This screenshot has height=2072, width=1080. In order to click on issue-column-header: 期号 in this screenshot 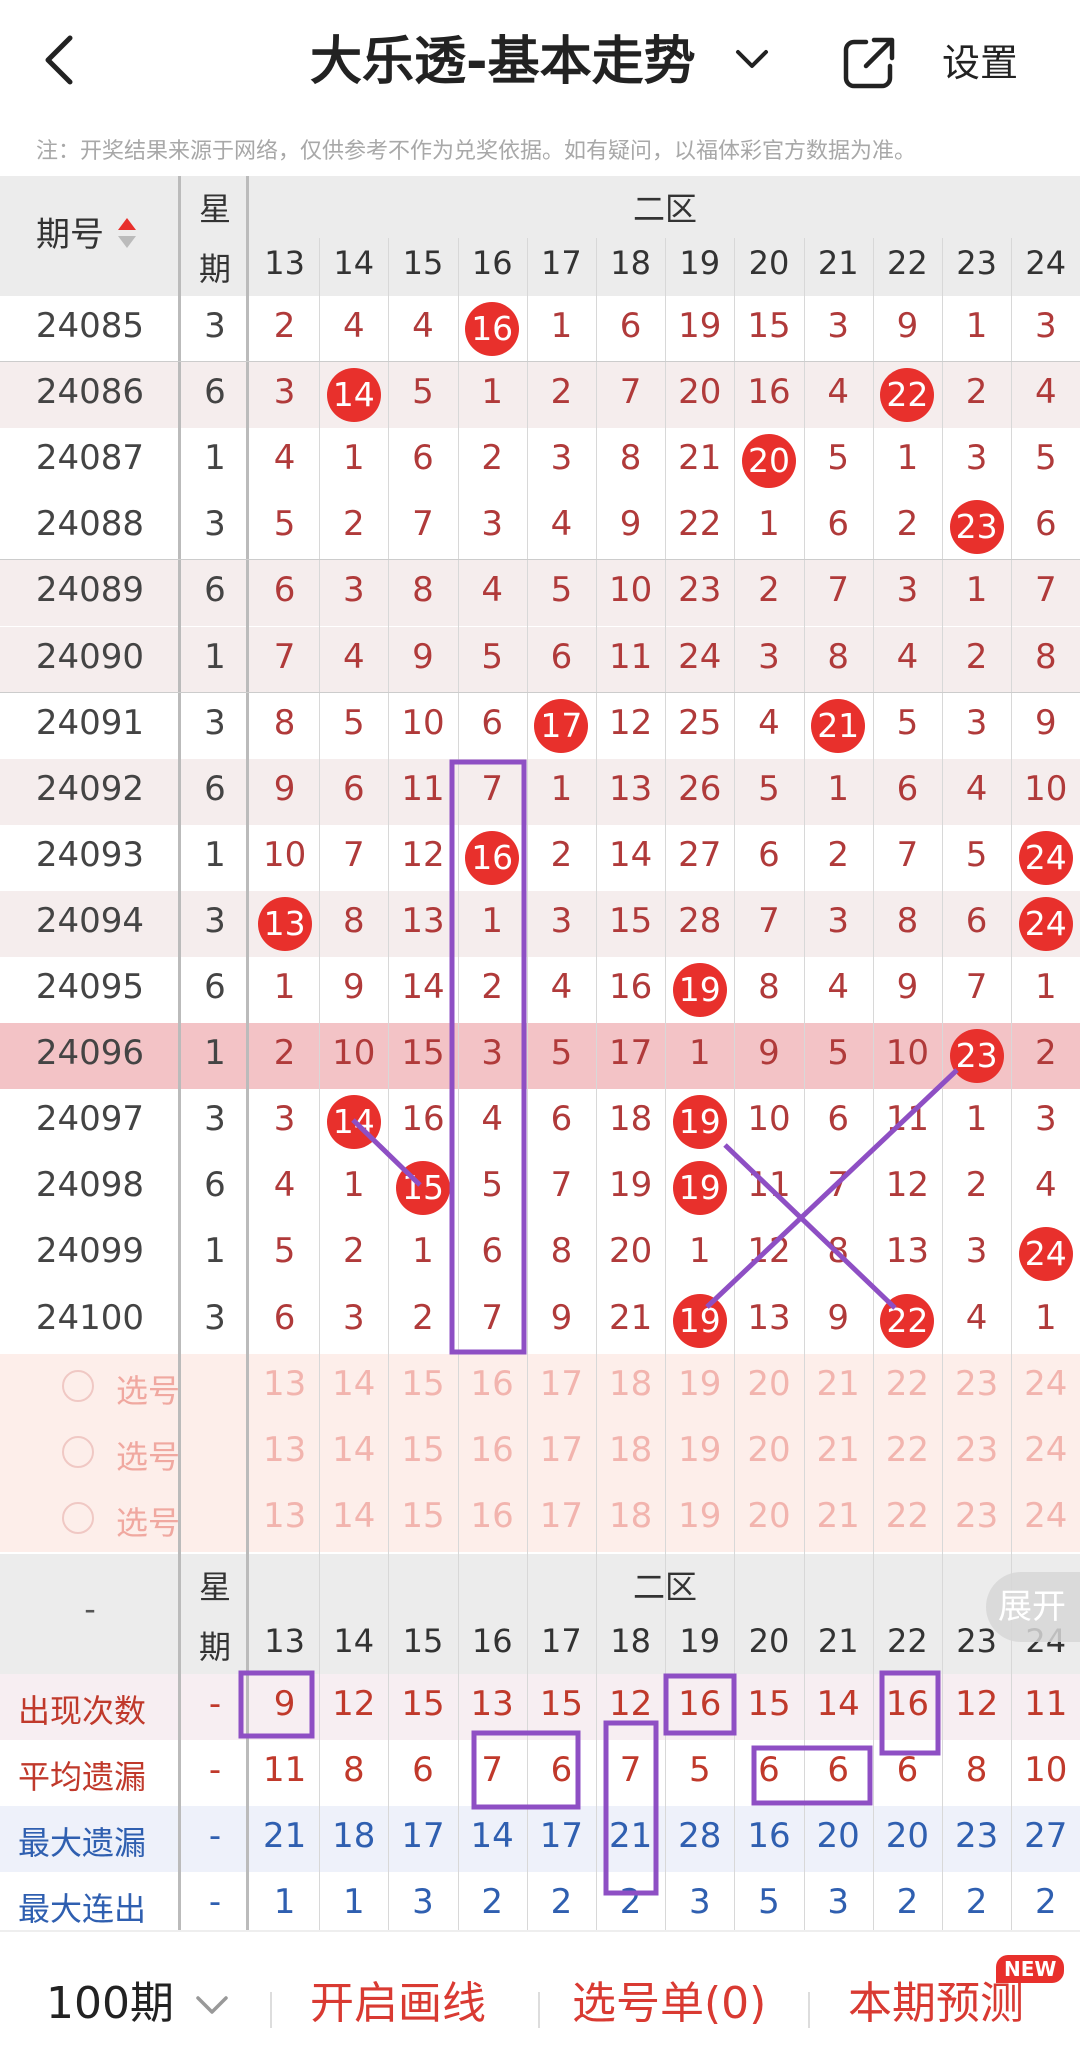, I will do `click(70, 235)`.